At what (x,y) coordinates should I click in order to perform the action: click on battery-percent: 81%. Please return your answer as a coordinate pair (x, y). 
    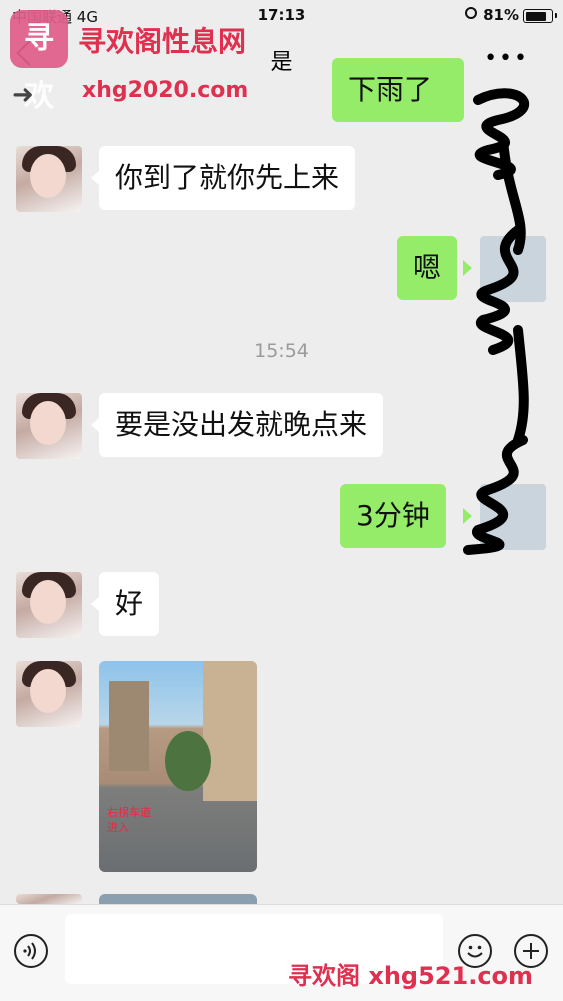
    Looking at the image, I should click on (501, 15).